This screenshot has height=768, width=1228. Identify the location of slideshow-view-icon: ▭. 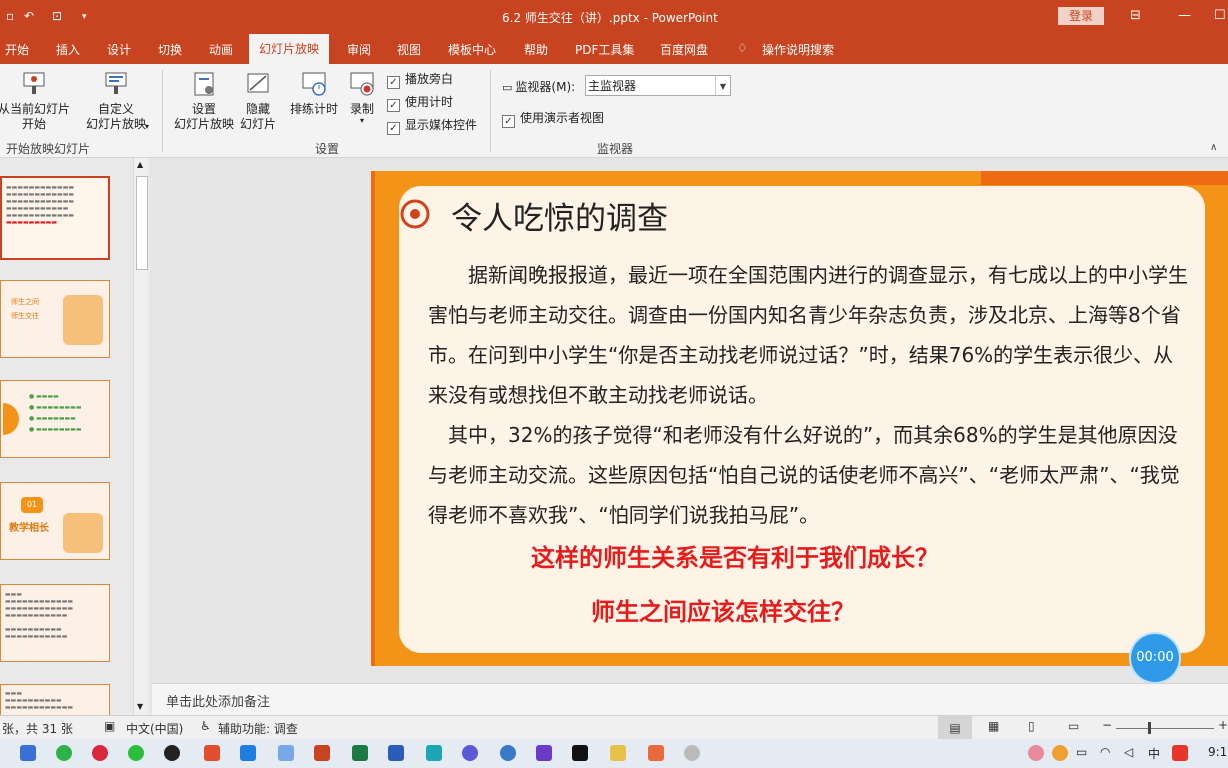
(1073, 726).